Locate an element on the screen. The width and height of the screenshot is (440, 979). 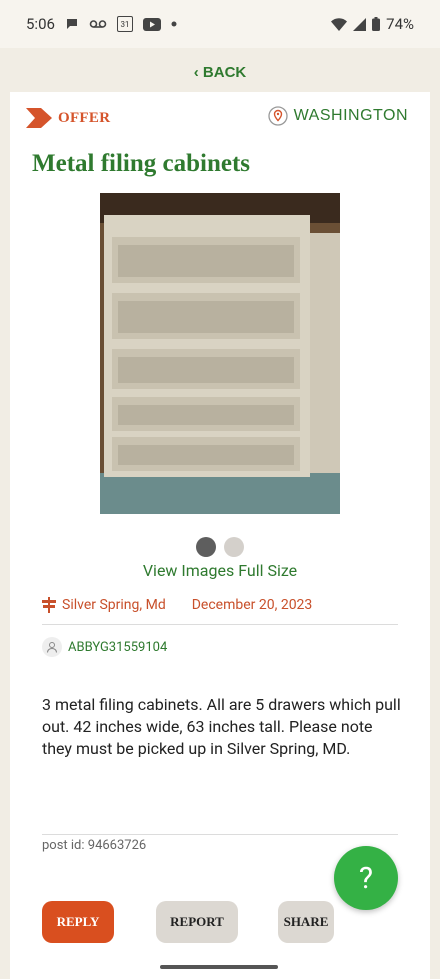
location-group: WASHINGTON is located at coordinates (338, 116).